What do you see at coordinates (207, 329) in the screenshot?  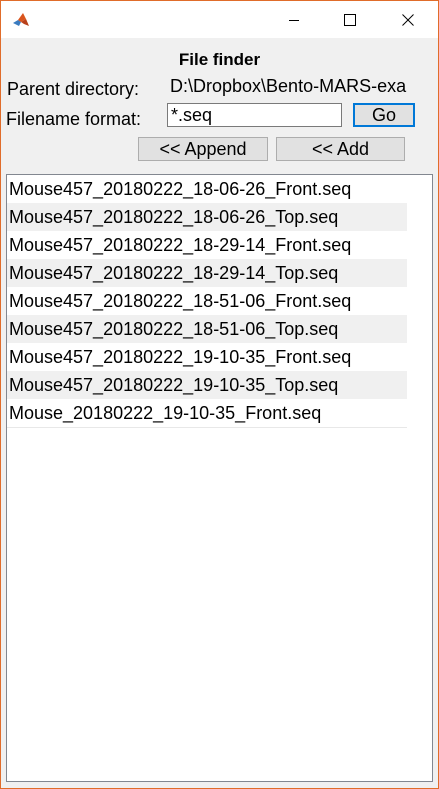 I see `list-item: Mouse457_20180222_18-51-06_Top.seq` at bounding box center [207, 329].